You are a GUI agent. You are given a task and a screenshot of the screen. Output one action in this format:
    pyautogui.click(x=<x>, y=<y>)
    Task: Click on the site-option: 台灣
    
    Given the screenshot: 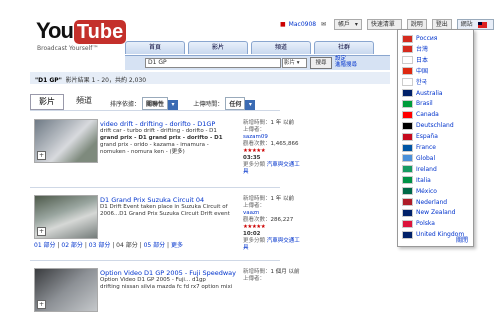 What is the action you would take?
    pyautogui.click(x=415, y=49)
    